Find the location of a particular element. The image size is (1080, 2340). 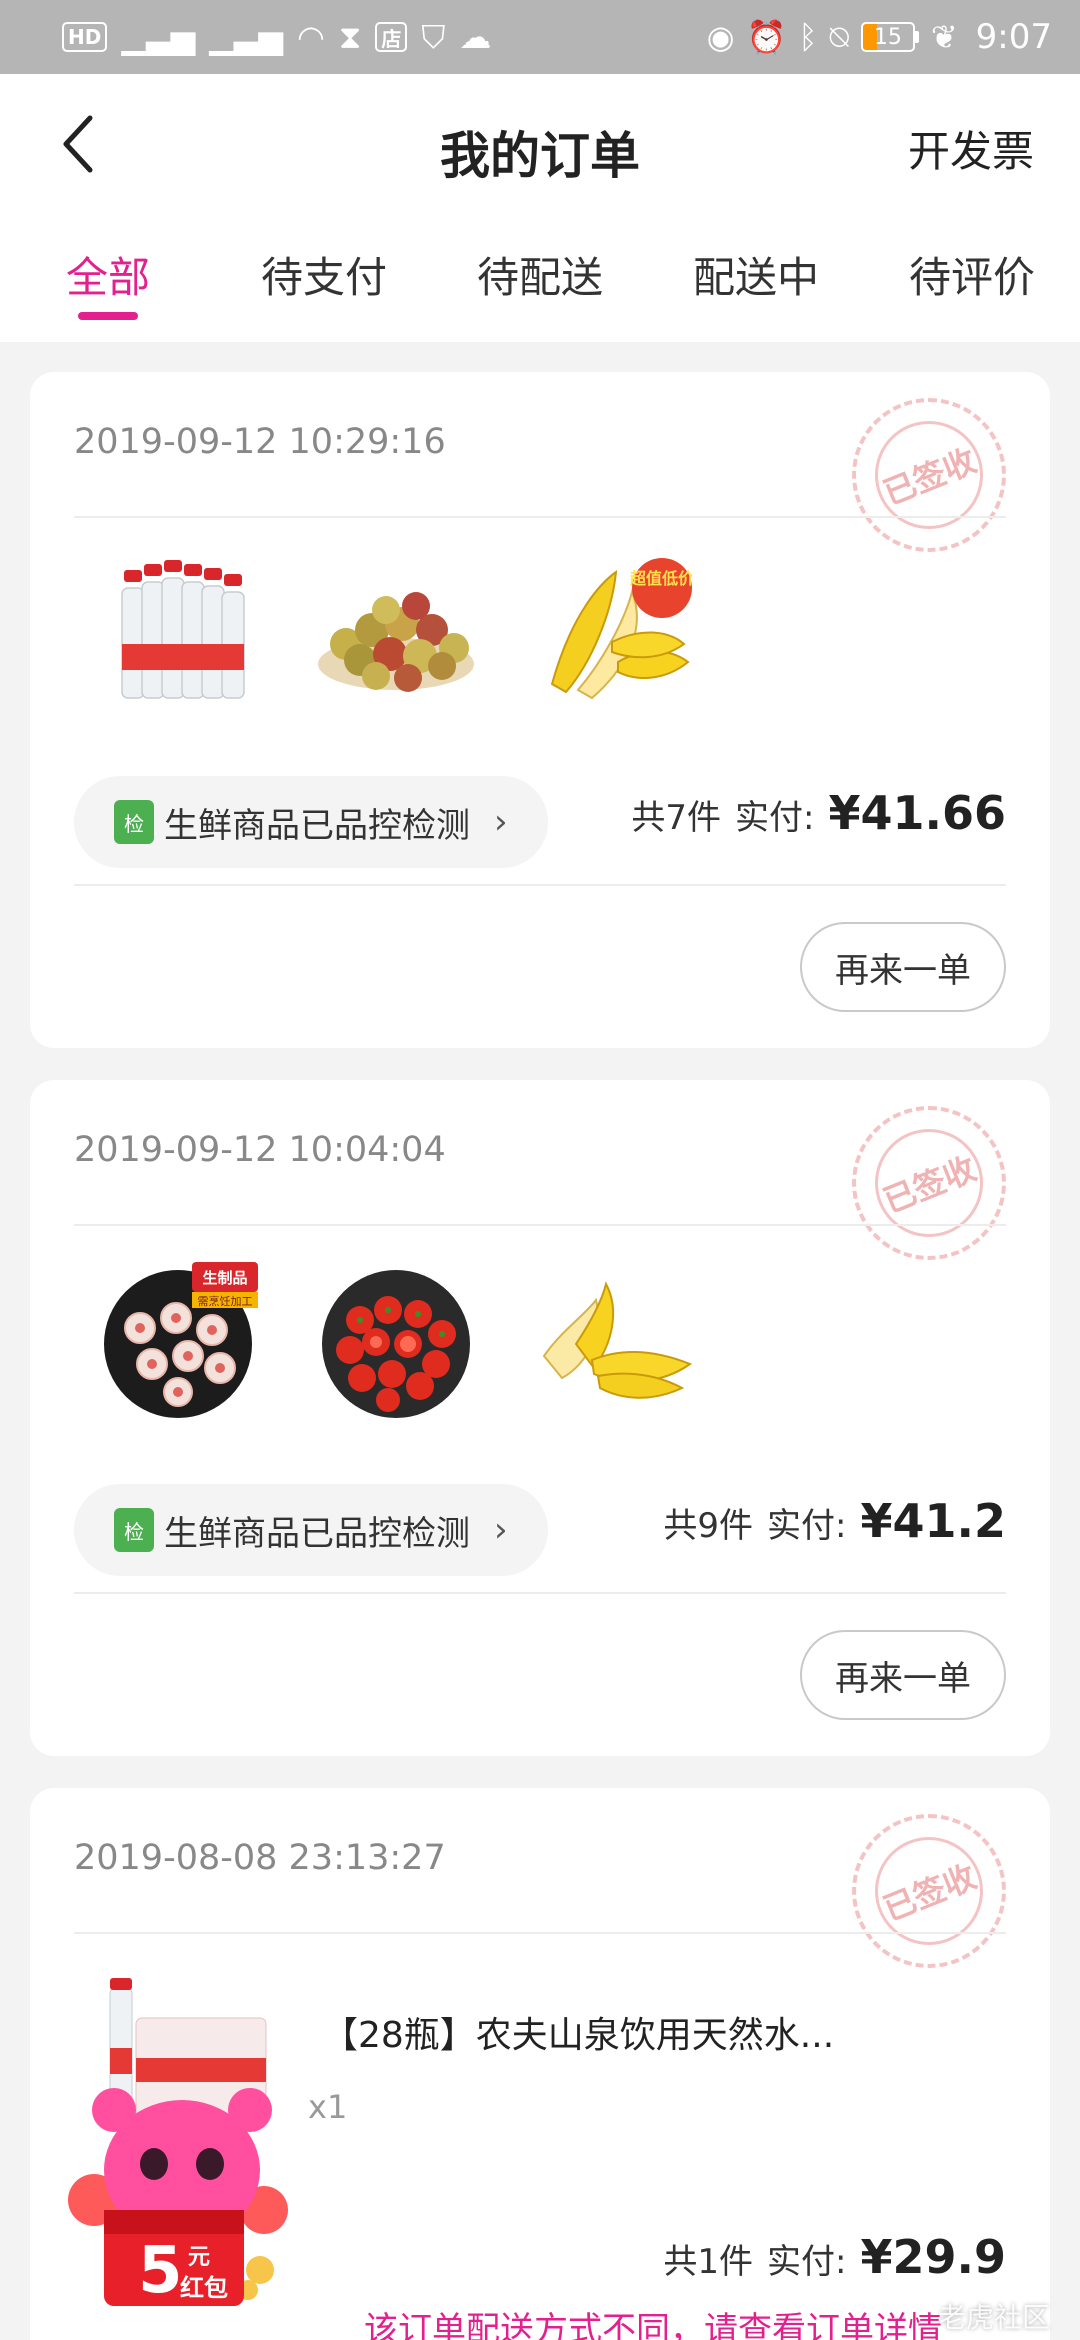

product-quantity: x1 is located at coordinates (328, 2107).